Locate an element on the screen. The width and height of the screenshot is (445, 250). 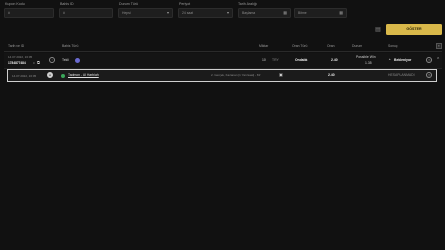
detail-date: 14.07.2022, 16:05 is located at coordinates (24, 76).